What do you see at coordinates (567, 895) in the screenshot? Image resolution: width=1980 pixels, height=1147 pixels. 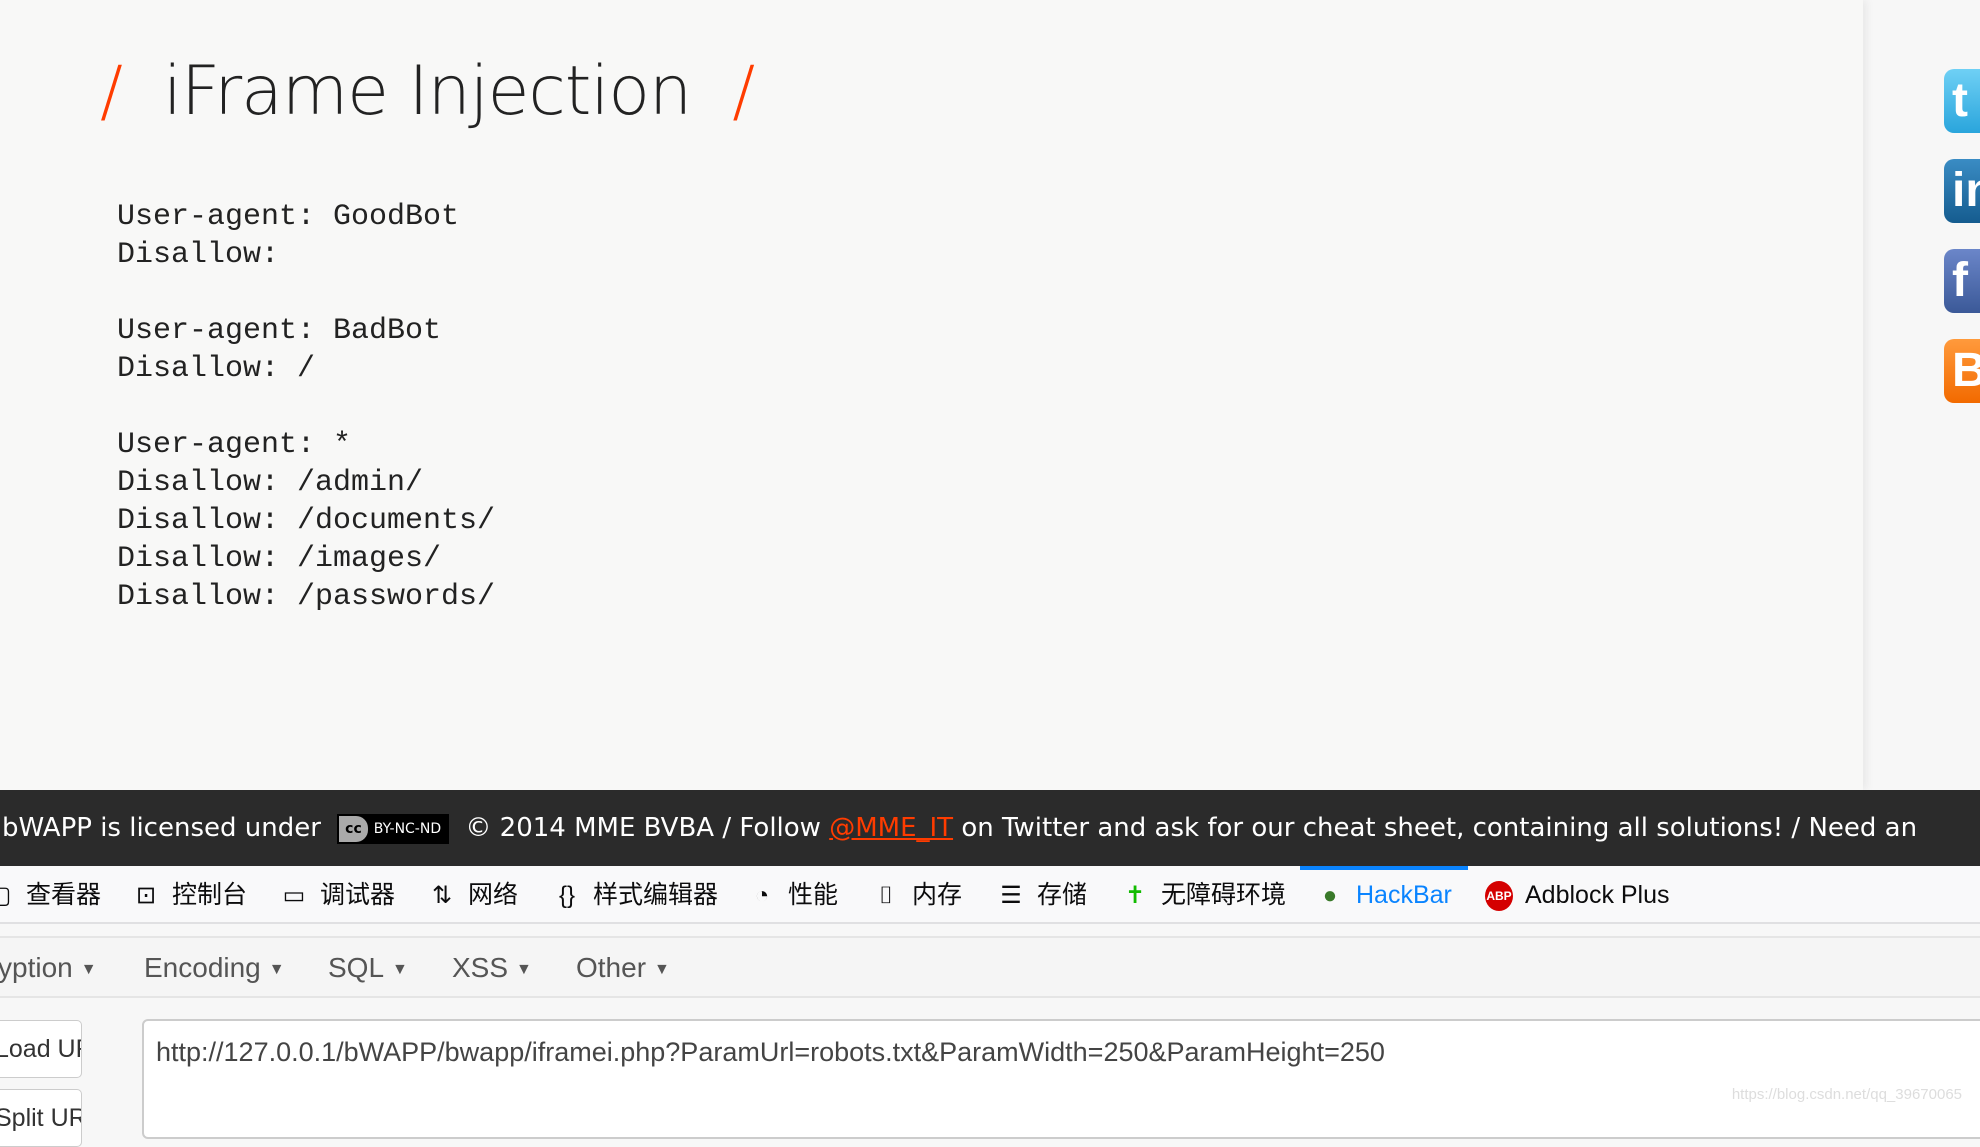 I see `braces-icon: {}` at bounding box center [567, 895].